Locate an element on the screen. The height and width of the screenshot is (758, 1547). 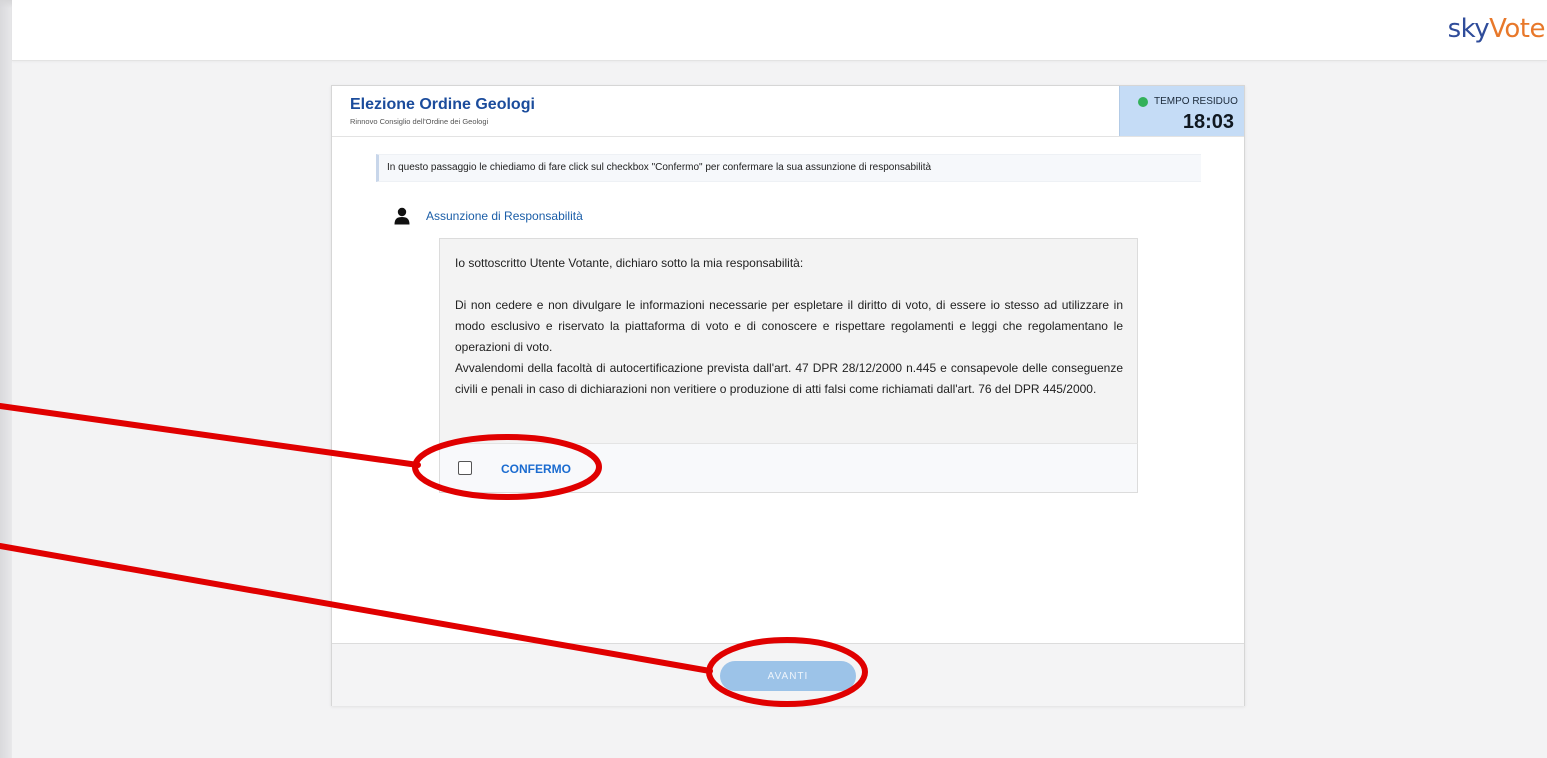
timer-value: 18:03 is located at coordinates (1208, 122).